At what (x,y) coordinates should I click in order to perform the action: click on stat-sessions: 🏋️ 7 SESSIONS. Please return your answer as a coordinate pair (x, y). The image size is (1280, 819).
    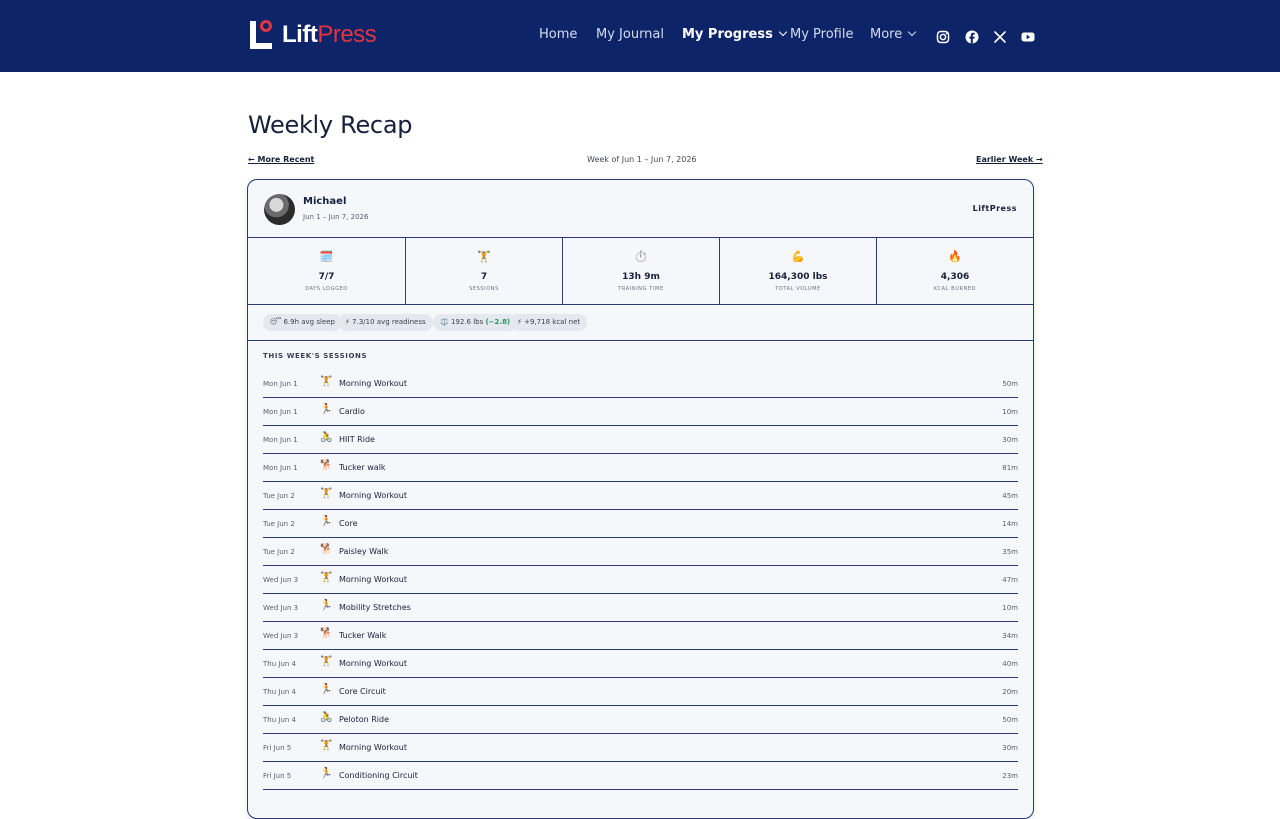
    Looking at the image, I should click on (483, 271).